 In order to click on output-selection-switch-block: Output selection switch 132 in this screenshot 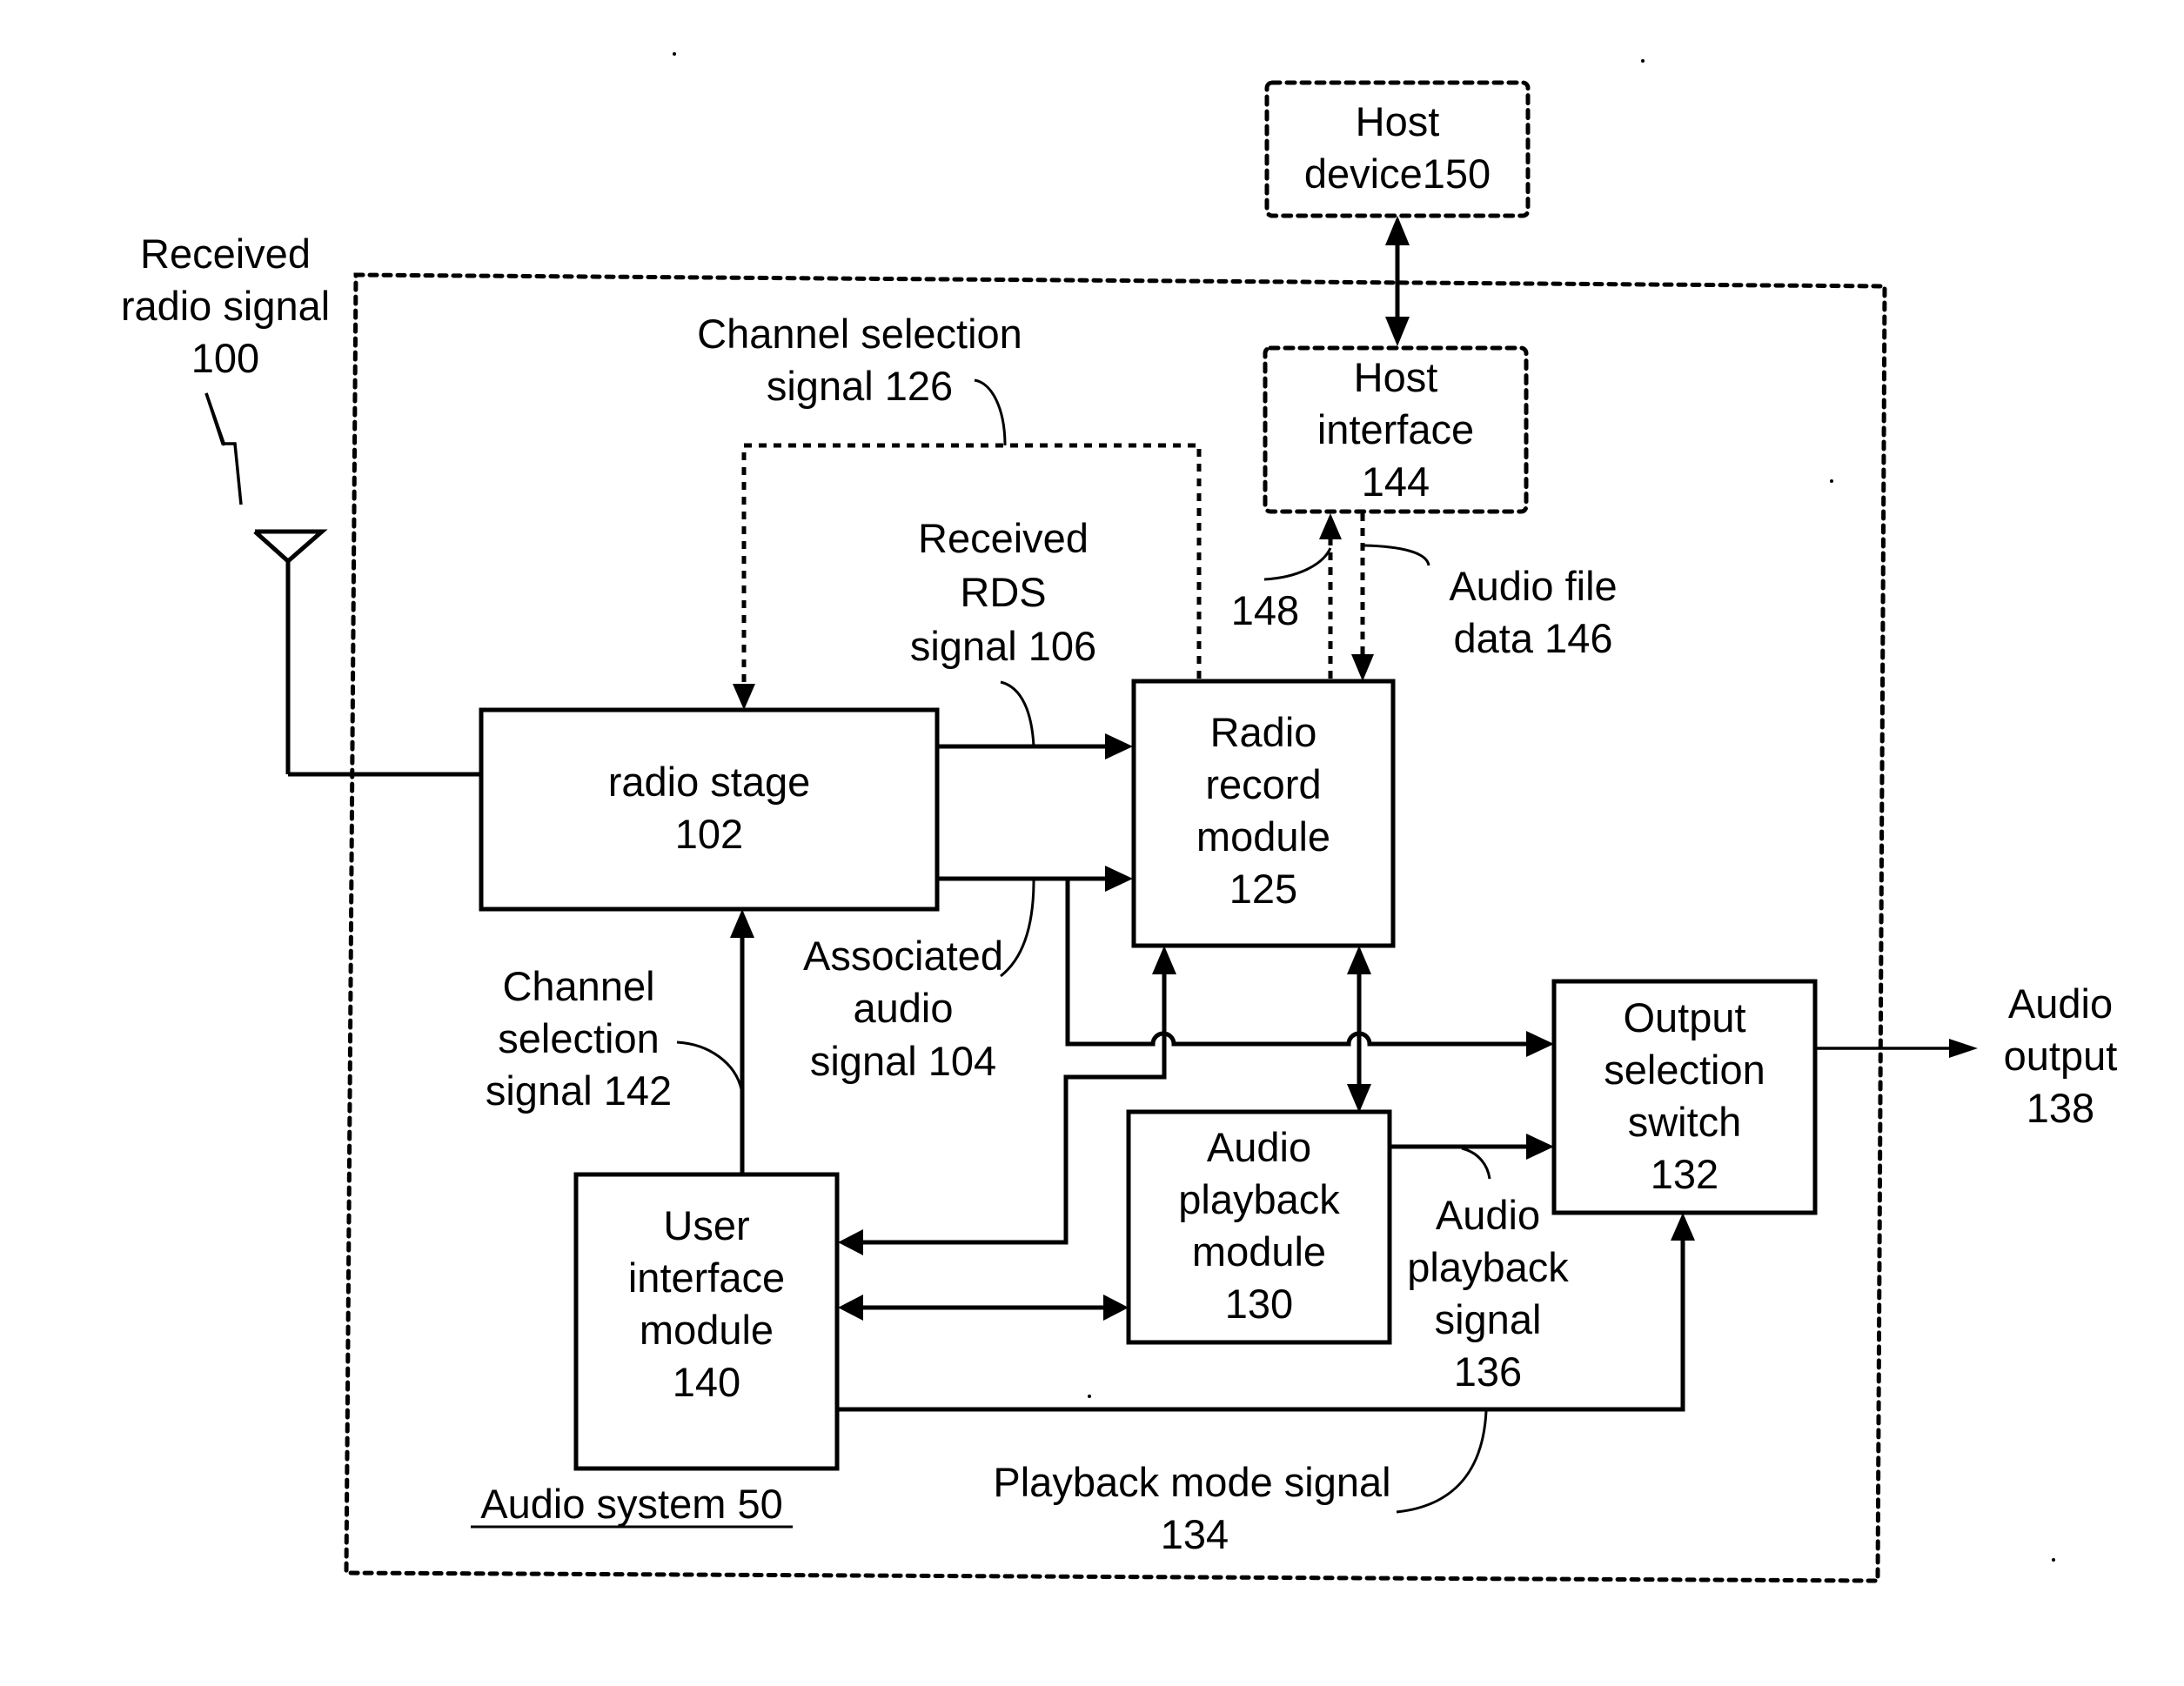, I will do `click(1684, 1097)`.